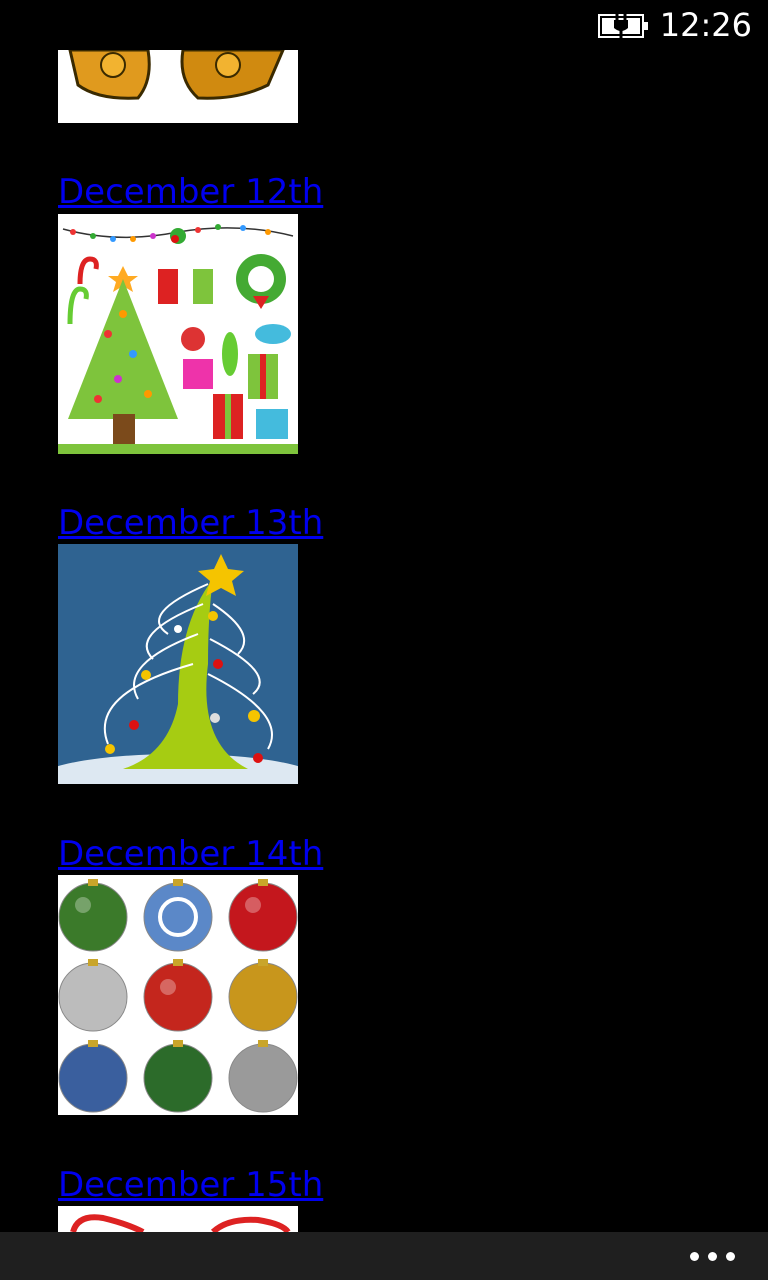  What do you see at coordinates (178, 86) in the screenshot?
I see `bells-image` at bounding box center [178, 86].